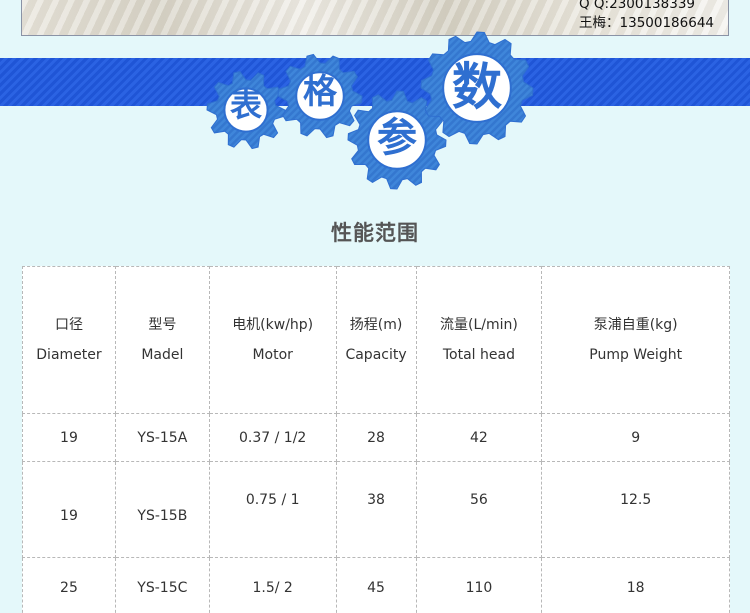 The image size is (750, 613). Describe the element at coordinates (272, 437) in the screenshot. I see `cell-motor: 0.37 / 1/2` at that location.